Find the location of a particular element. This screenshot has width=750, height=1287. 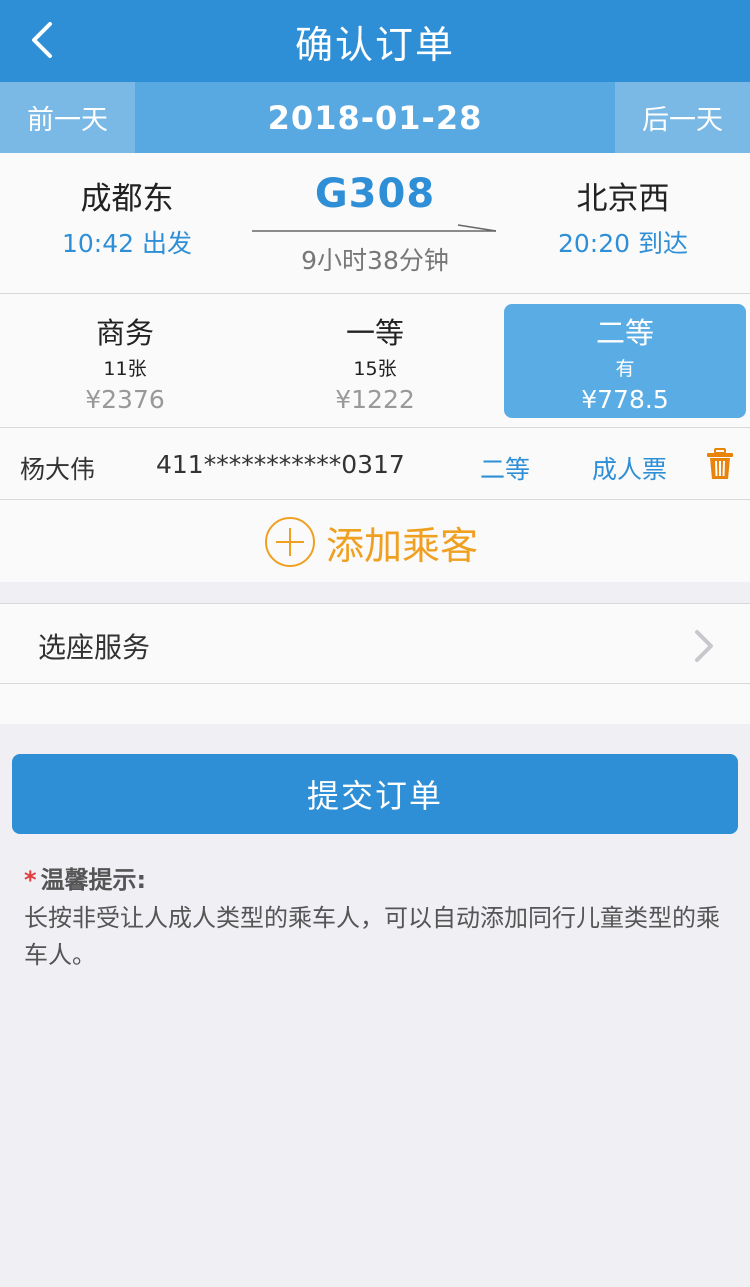

seat-availability: 15张 is located at coordinates (375, 369).